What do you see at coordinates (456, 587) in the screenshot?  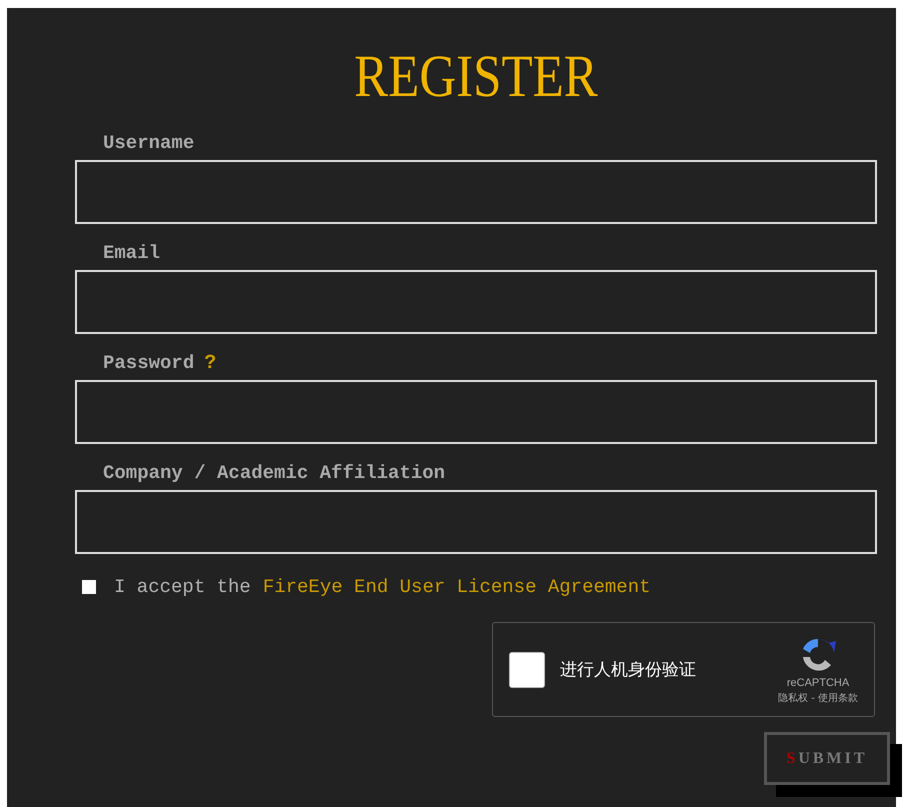 I see `license-link: FireEye End User License Agreement` at bounding box center [456, 587].